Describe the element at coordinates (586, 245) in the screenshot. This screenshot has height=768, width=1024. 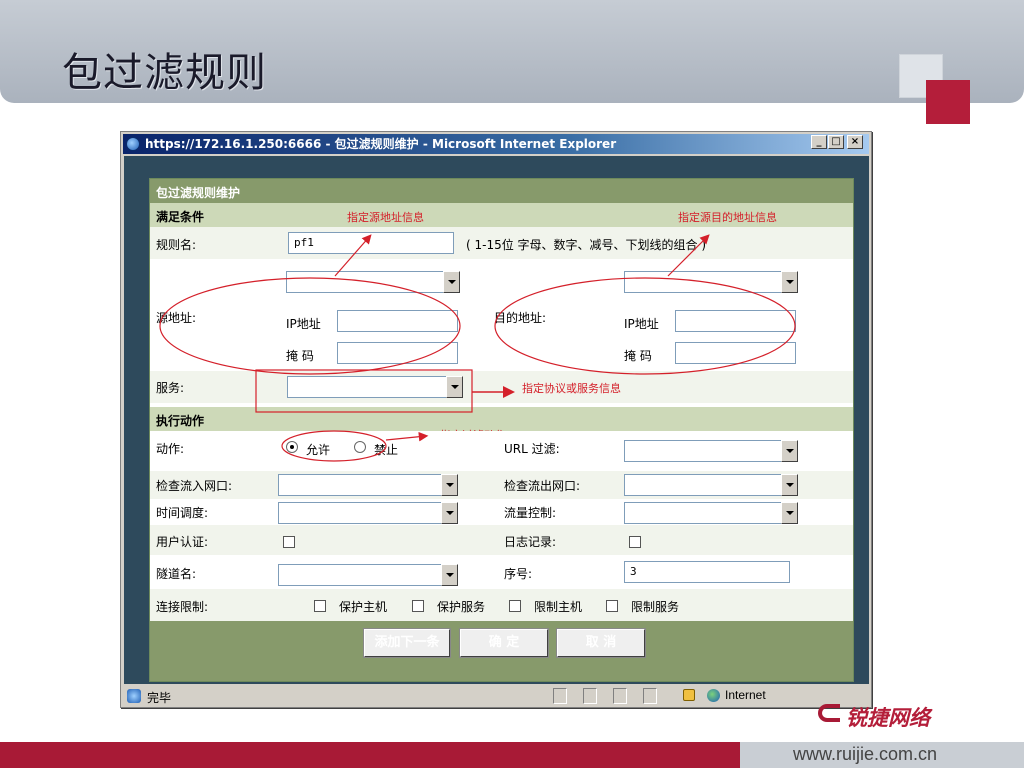
I see `rule-name-hint: ( 1-15位 字母、数字、减号、下划线的组合 )` at that location.